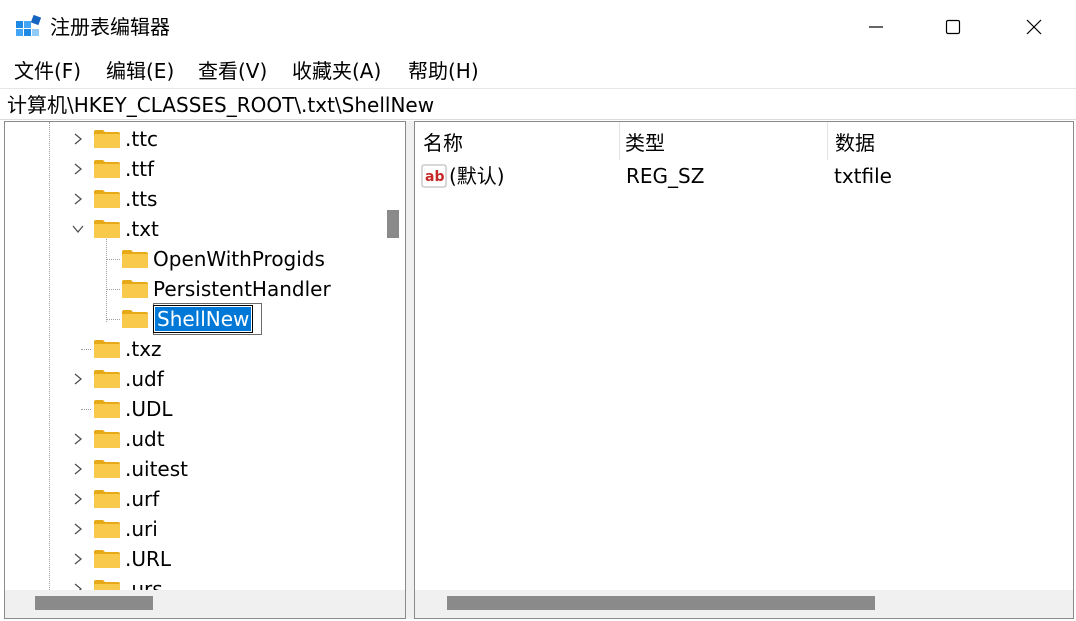 The height and width of the screenshot is (621, 1076). I want to click on tree-node: .uitest, so click(140, 469).